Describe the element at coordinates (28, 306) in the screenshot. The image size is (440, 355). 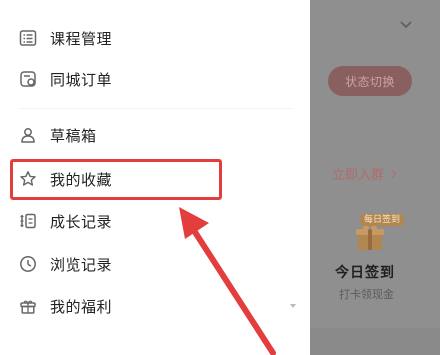
I see `gift-box-icon` at that location.